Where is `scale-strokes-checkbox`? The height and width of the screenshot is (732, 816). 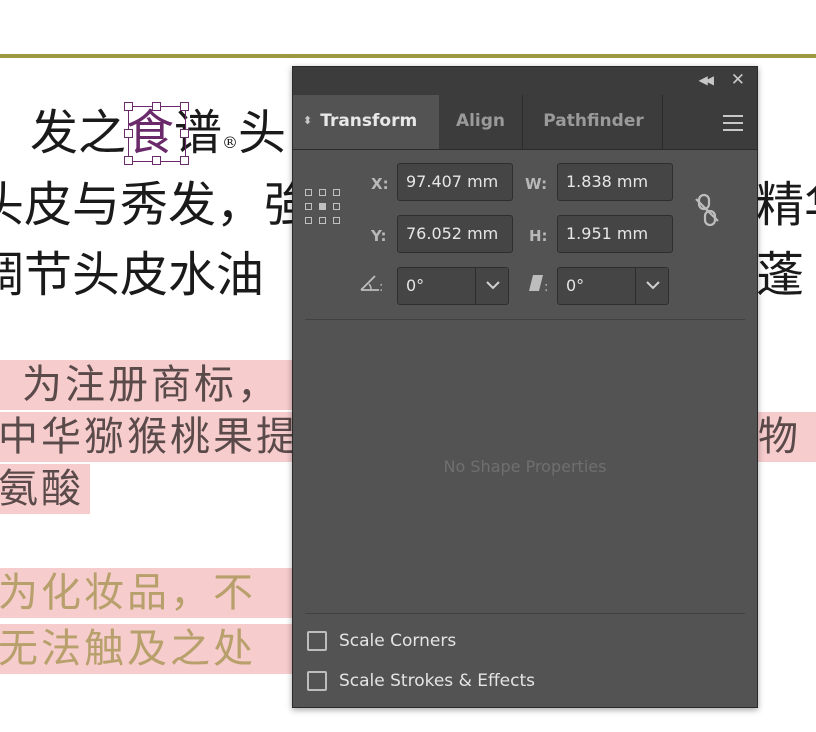 scale-strokes-checkbox is located at coordinates (317, 681).